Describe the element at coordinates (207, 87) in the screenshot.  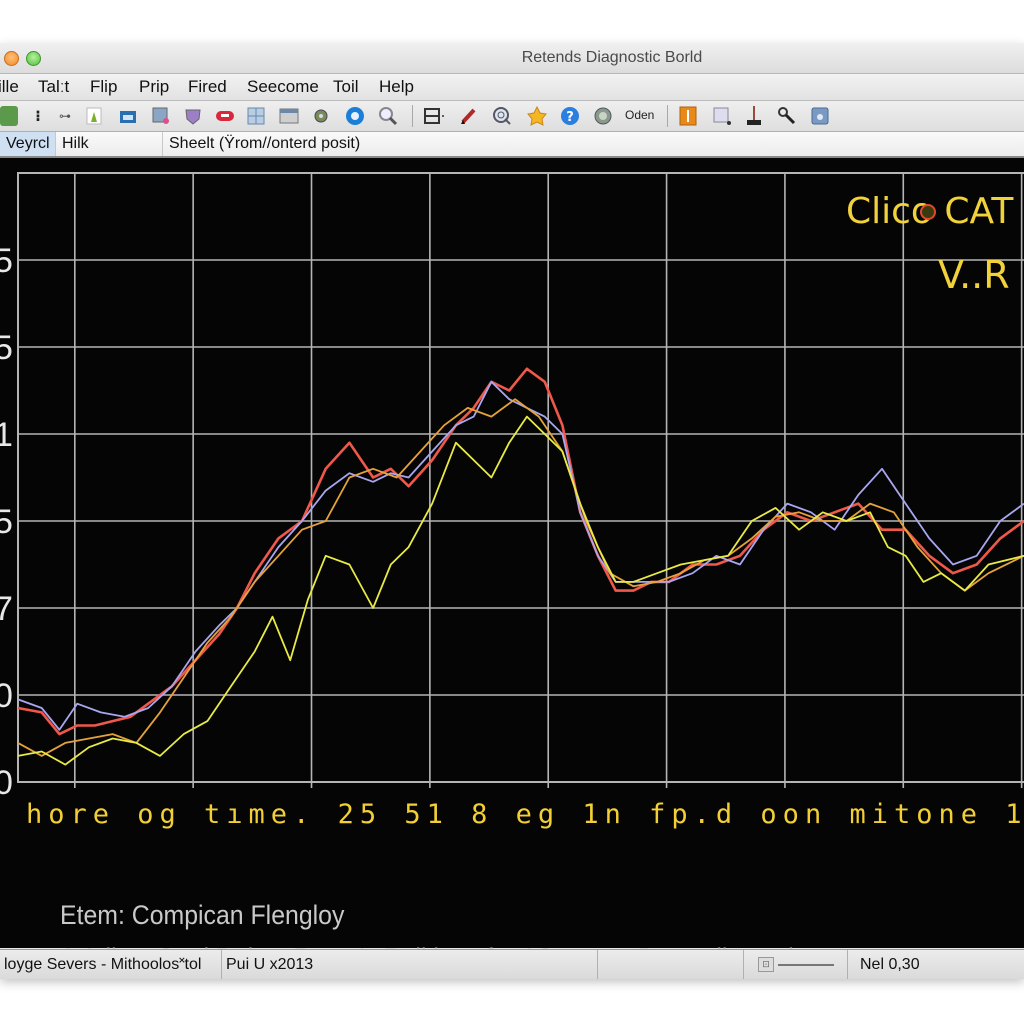
I see `menu-fired: Fired` at that location.